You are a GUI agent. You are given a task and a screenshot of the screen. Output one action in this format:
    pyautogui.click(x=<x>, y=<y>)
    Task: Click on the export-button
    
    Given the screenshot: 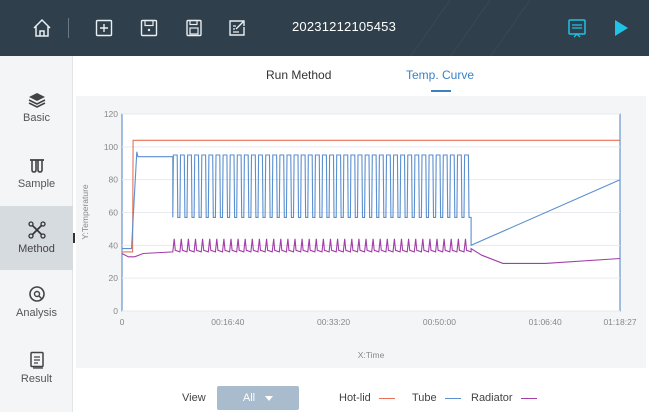 What is the action you would take?
    pyautogui.click(x=237, y=28)
    